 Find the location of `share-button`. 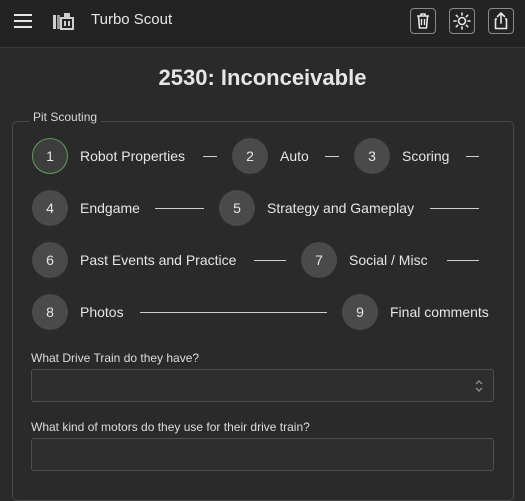

share-button is located at coordinates (501, 21).